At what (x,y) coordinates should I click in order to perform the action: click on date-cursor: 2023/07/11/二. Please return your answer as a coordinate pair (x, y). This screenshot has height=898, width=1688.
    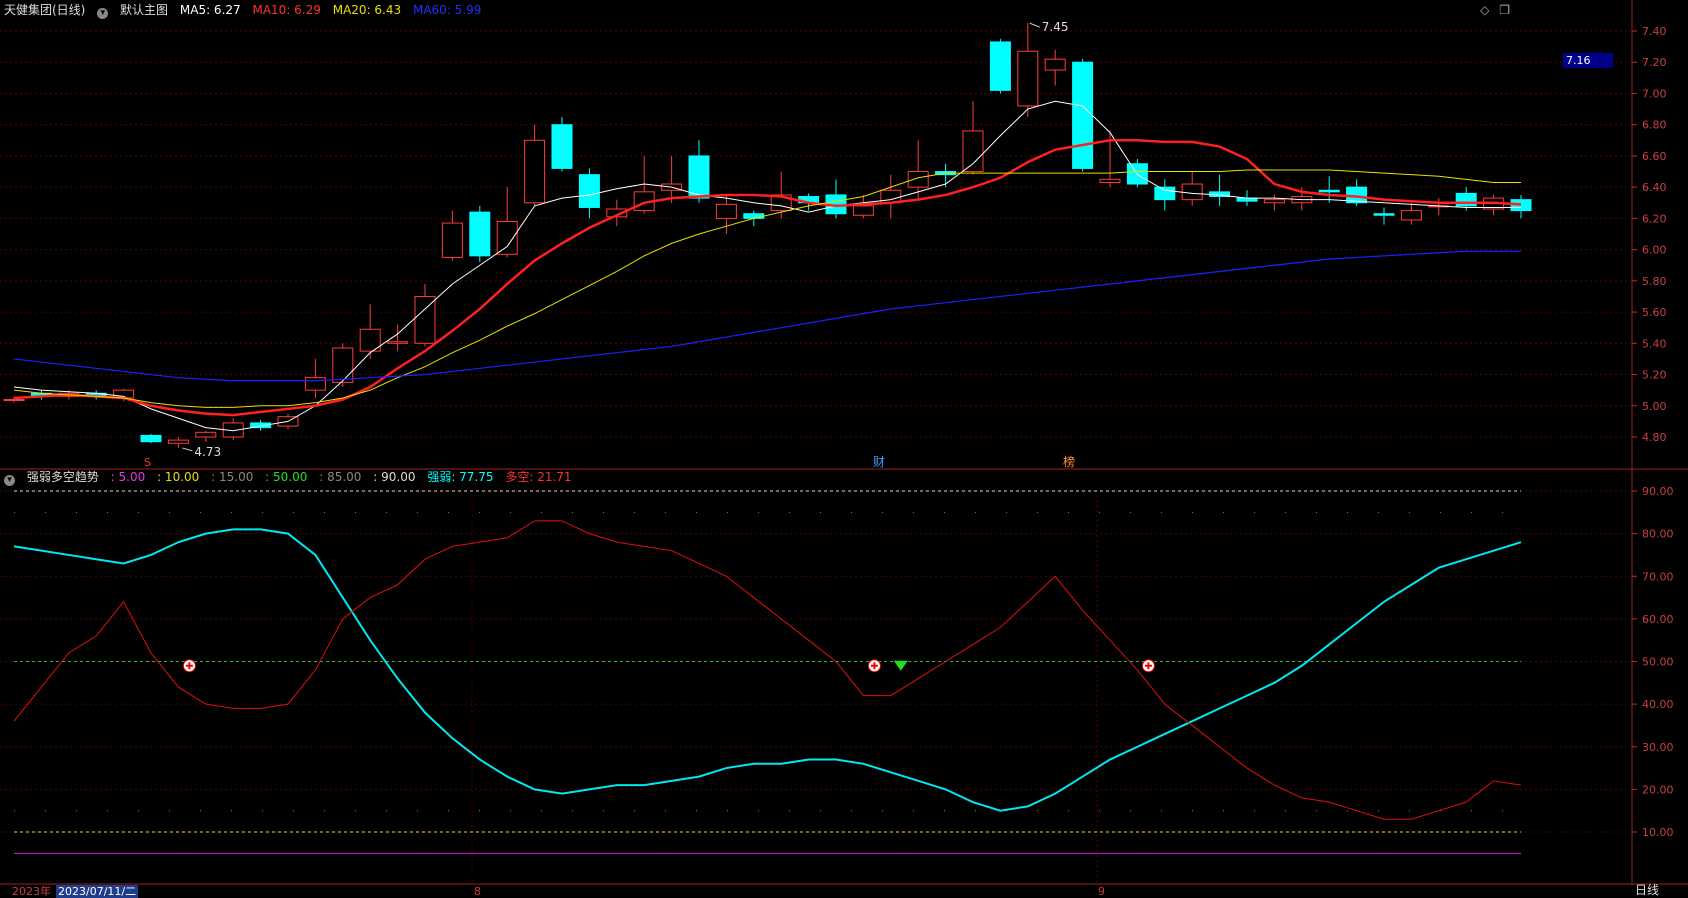
    Looking at the image, I should click on (97, 891).